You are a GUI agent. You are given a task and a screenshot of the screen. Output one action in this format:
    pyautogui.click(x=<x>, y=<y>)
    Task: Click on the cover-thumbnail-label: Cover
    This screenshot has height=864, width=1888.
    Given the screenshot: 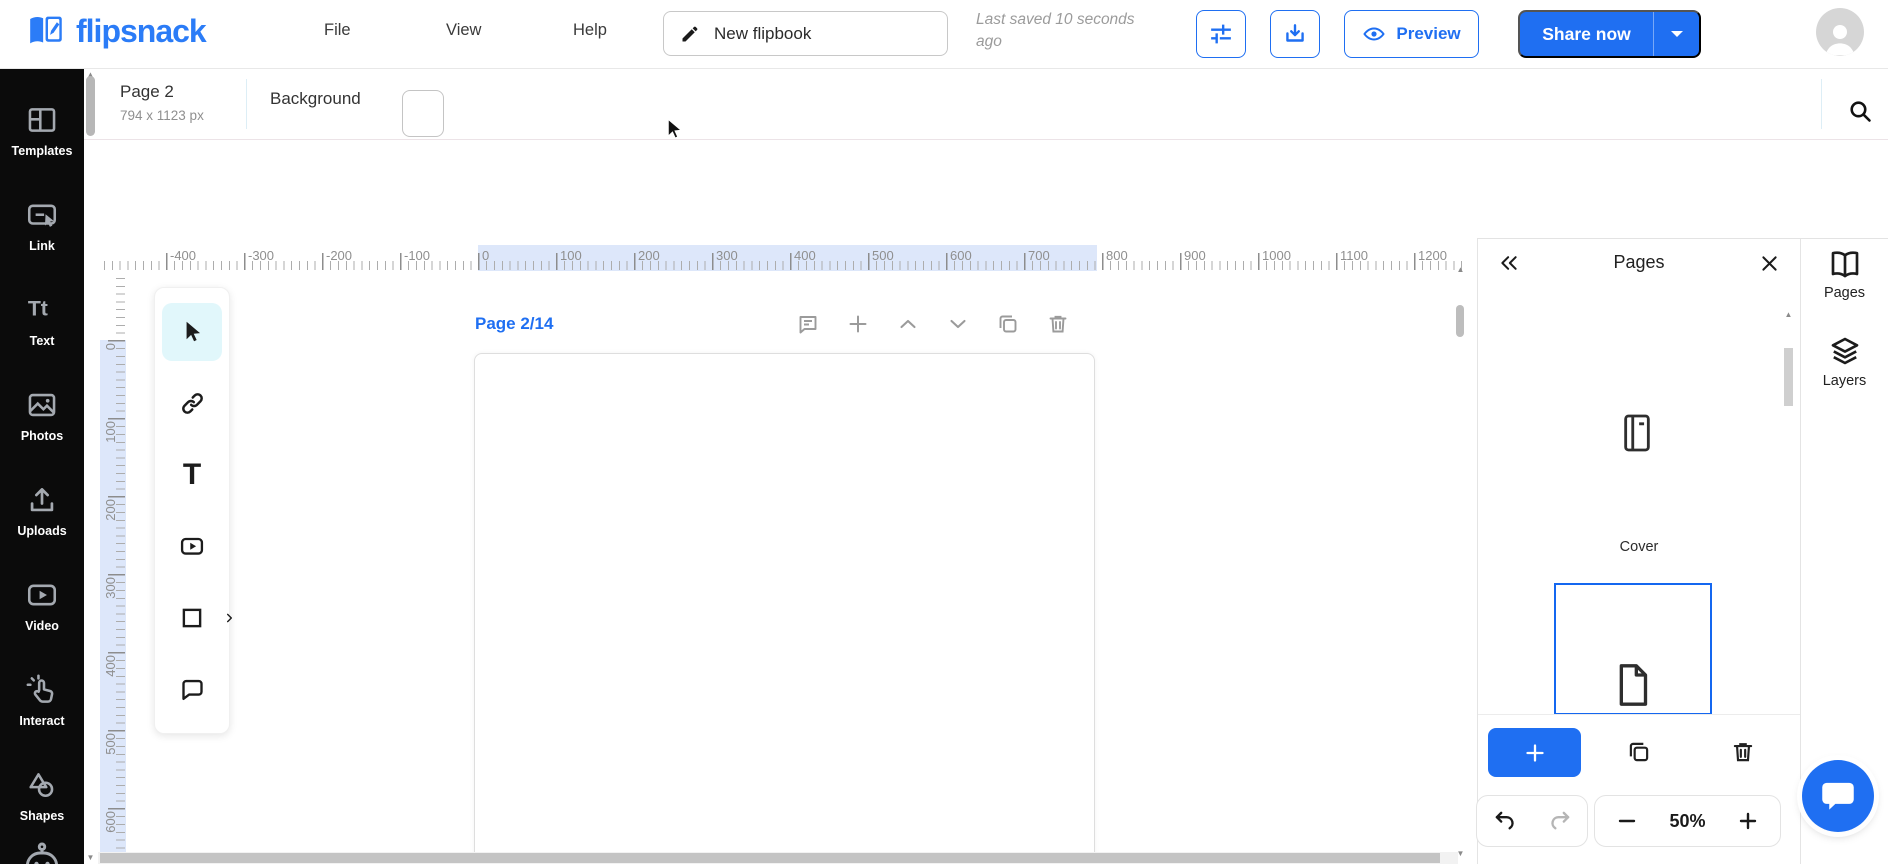 What is the action you would take?
    pyautogui.click(x=1639, y=547)
    